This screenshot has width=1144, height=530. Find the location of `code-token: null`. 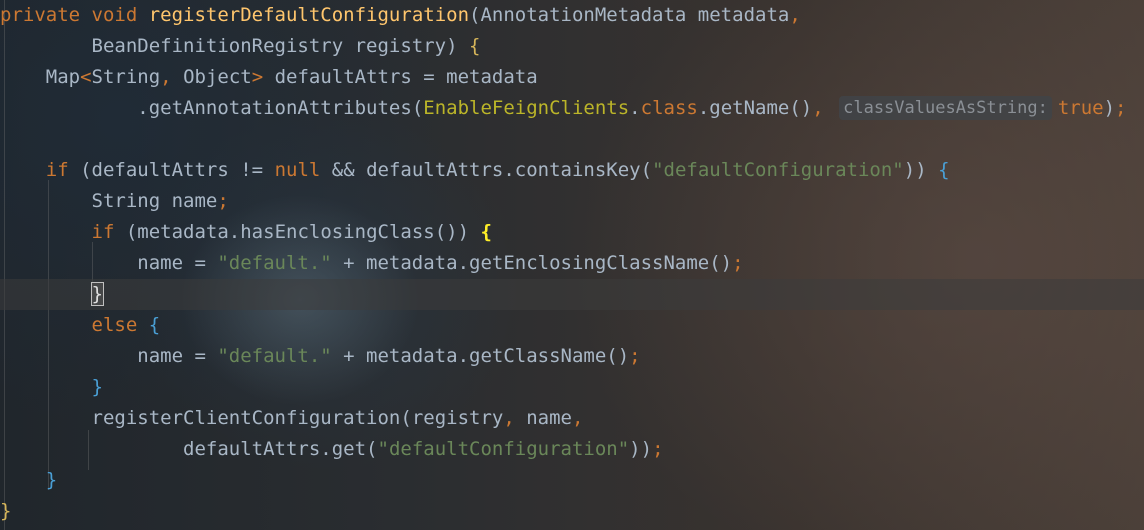

code-token: null is located at coordinates (303, 170).